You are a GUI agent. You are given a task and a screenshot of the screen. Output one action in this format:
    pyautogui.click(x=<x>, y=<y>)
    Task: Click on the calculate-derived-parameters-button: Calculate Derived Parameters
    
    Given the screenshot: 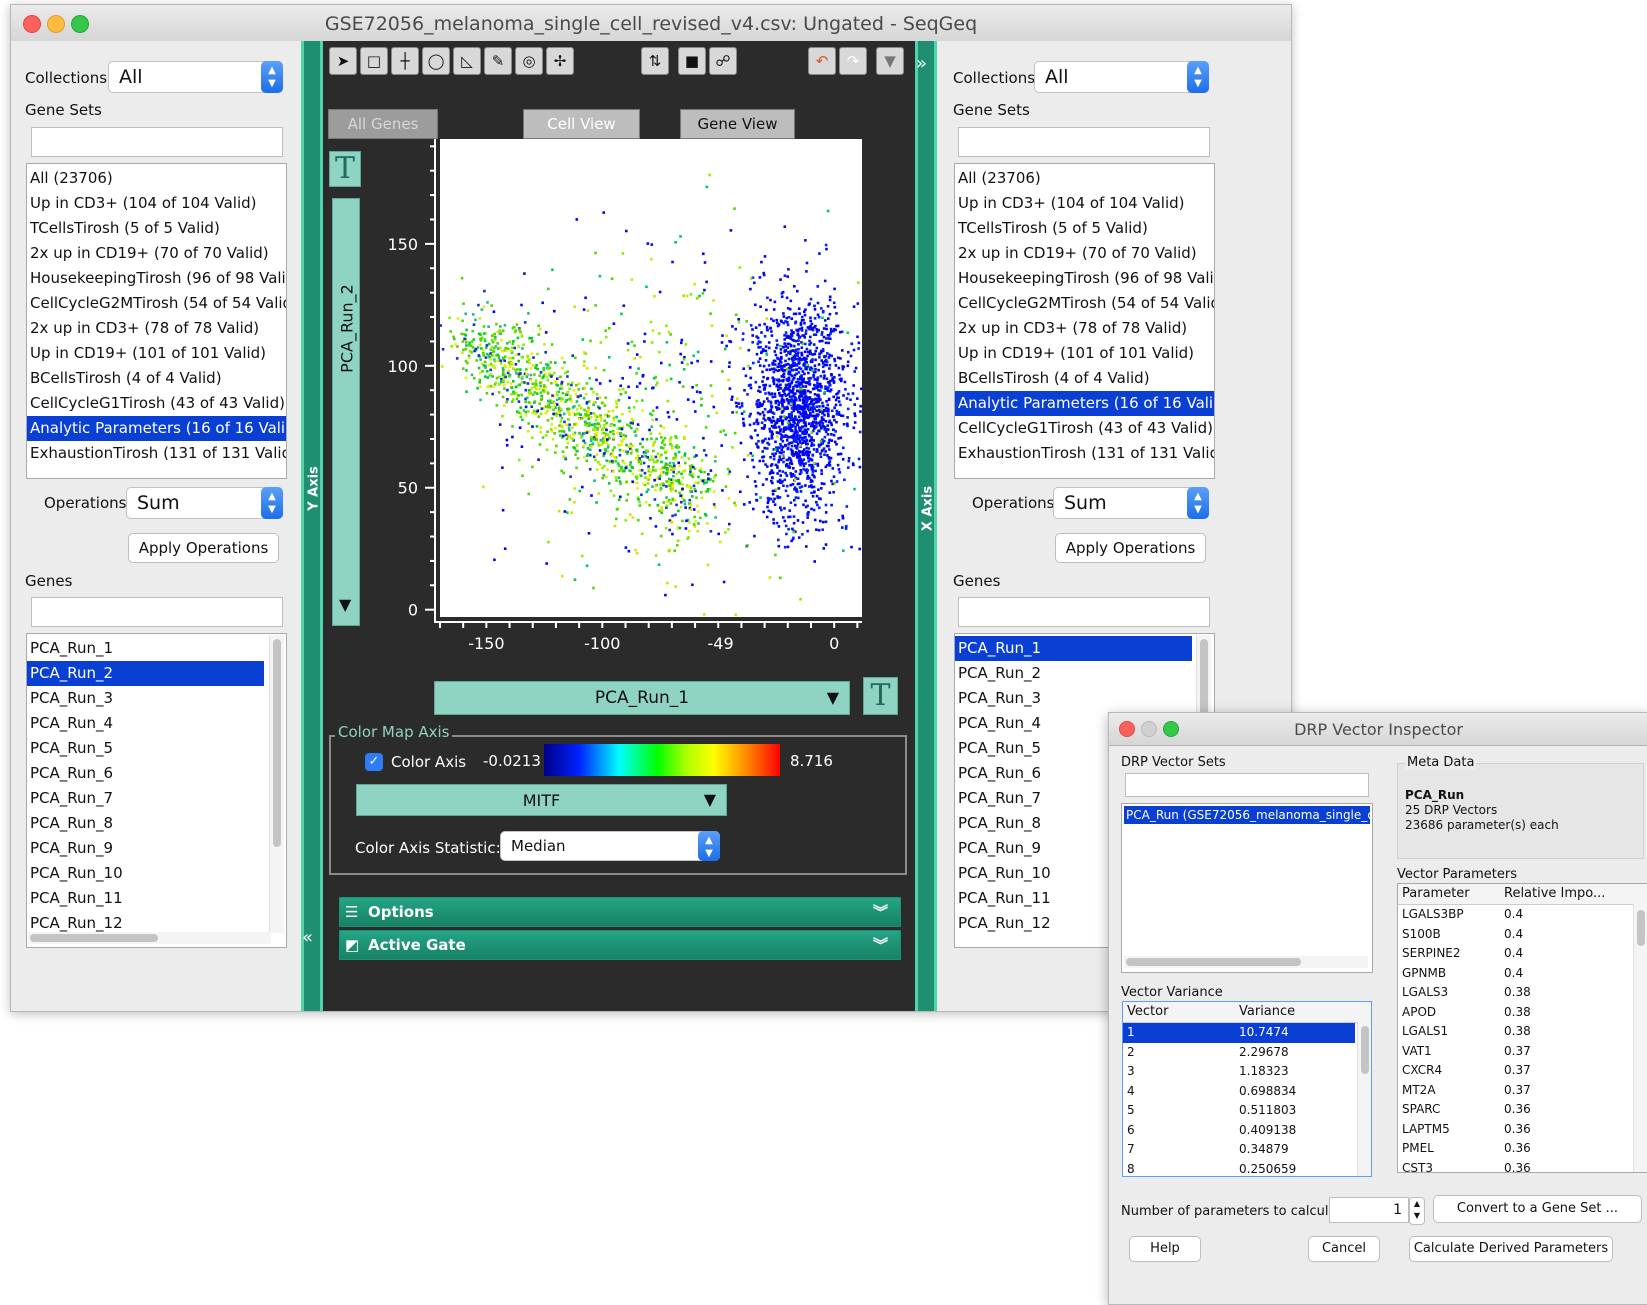 What is the action you would take?
    pyautogui.click(x=1511, y=1249)
    